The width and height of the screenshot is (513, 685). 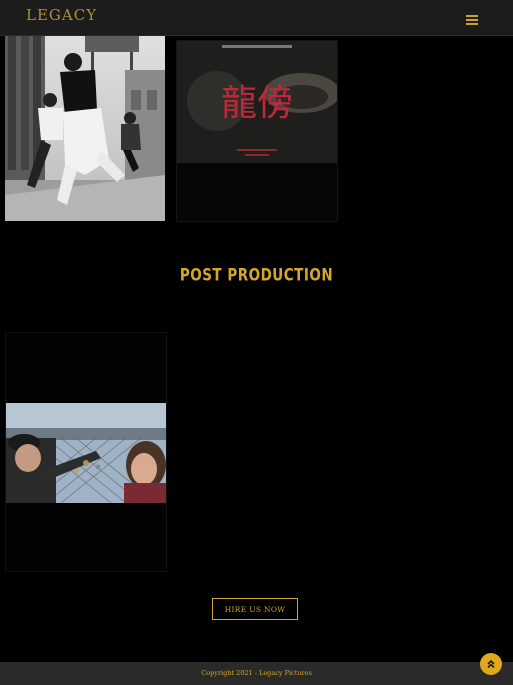 I want to click on poster-title: 龍傍, so click(x=257, y=103).